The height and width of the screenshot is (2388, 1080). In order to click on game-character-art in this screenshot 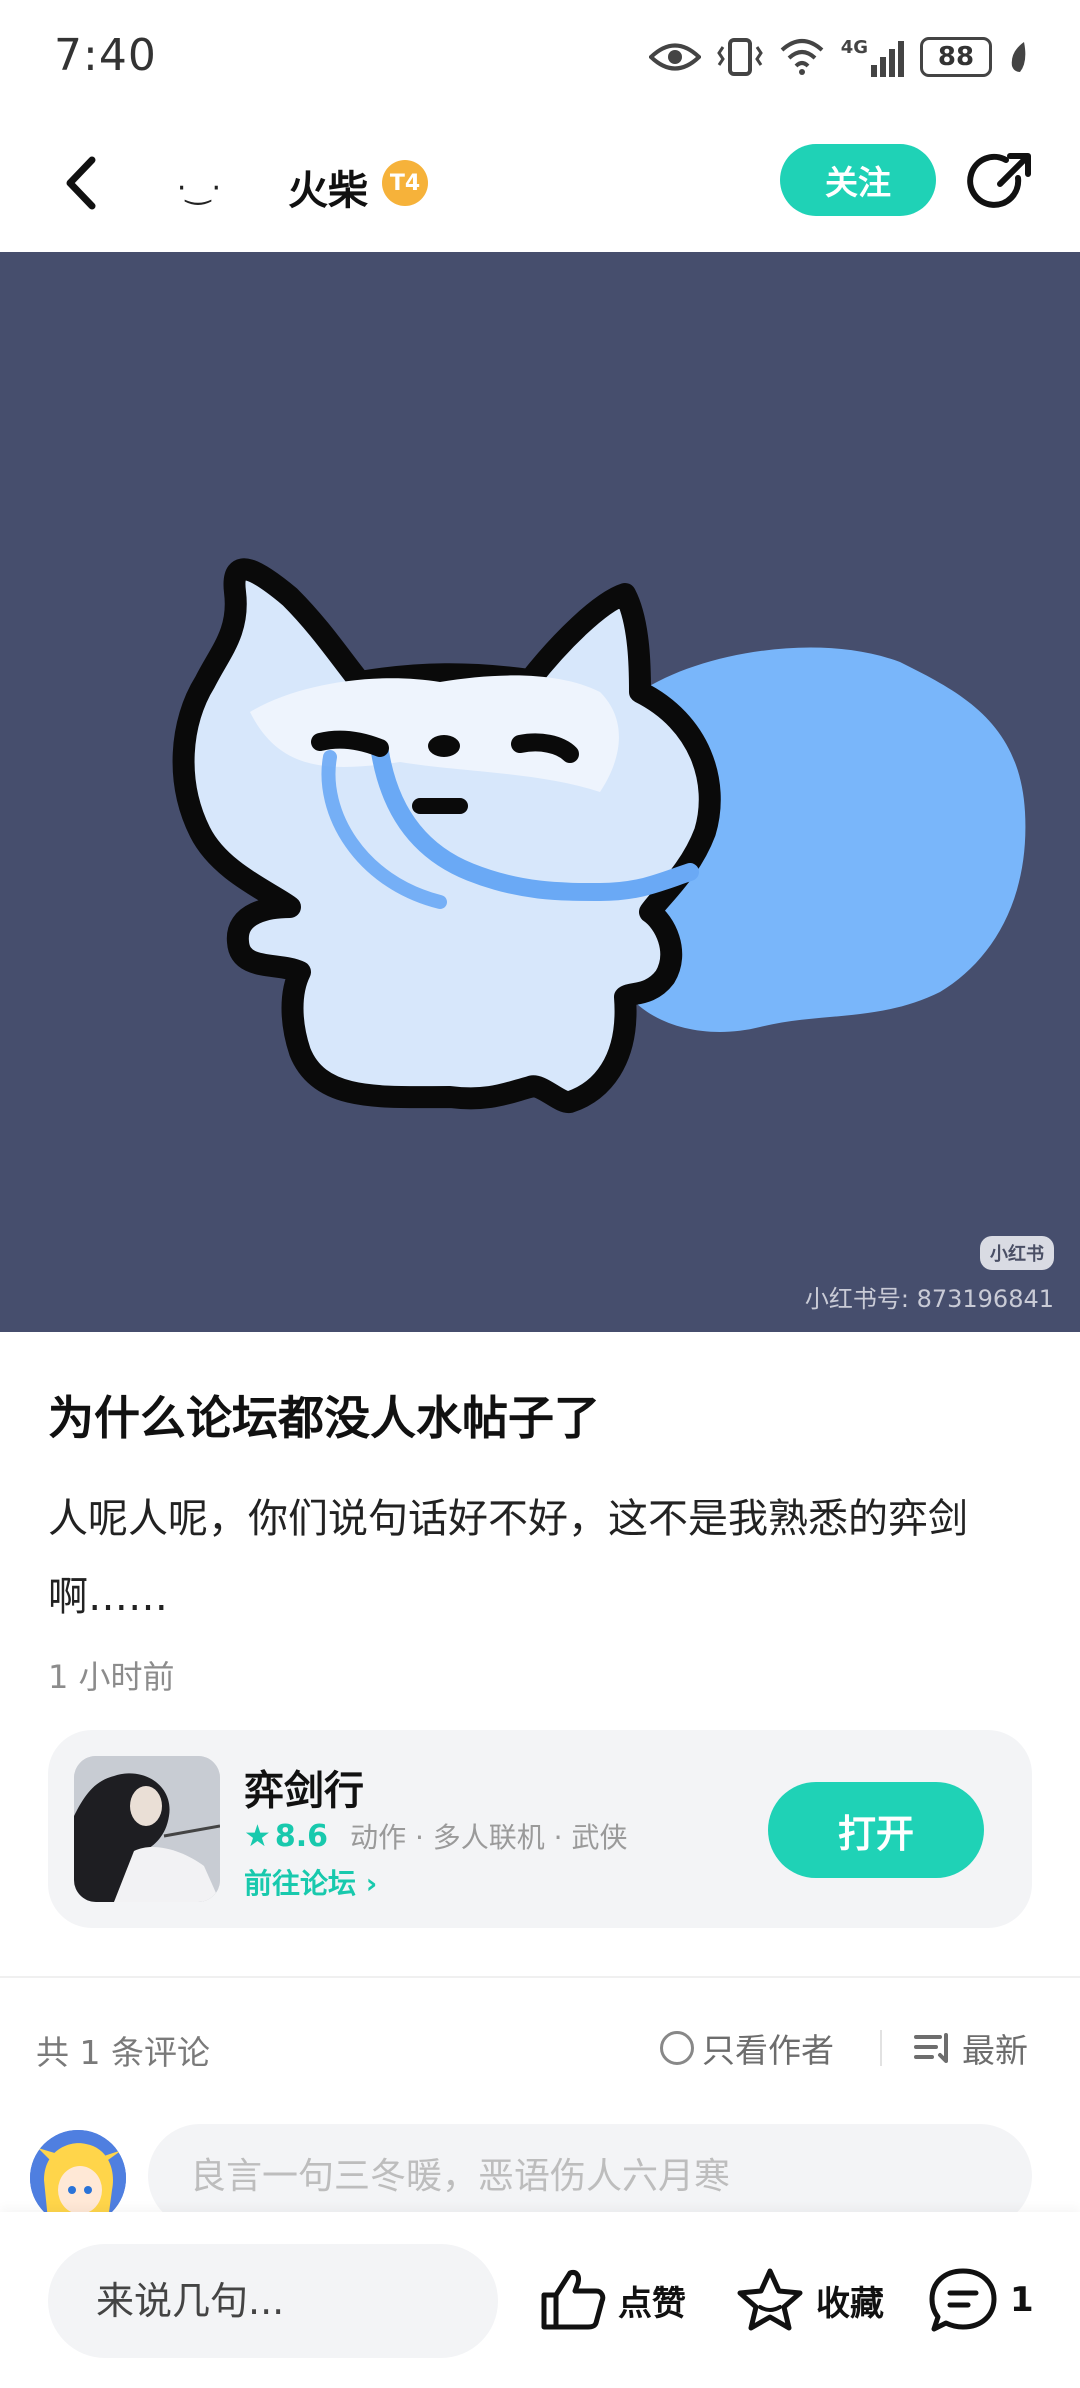, I will do `click(147, 1829)`.